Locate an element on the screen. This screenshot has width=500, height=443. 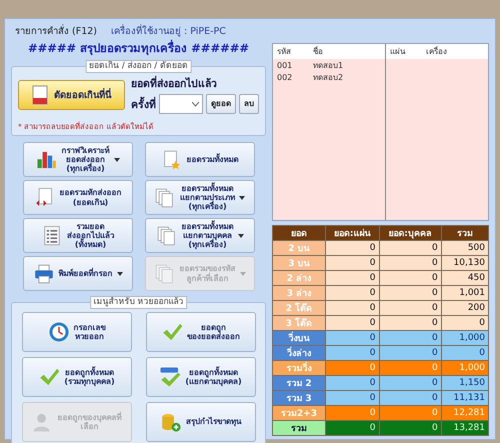
round-label: ครั้งที่ is located at coordinates (143, 104).